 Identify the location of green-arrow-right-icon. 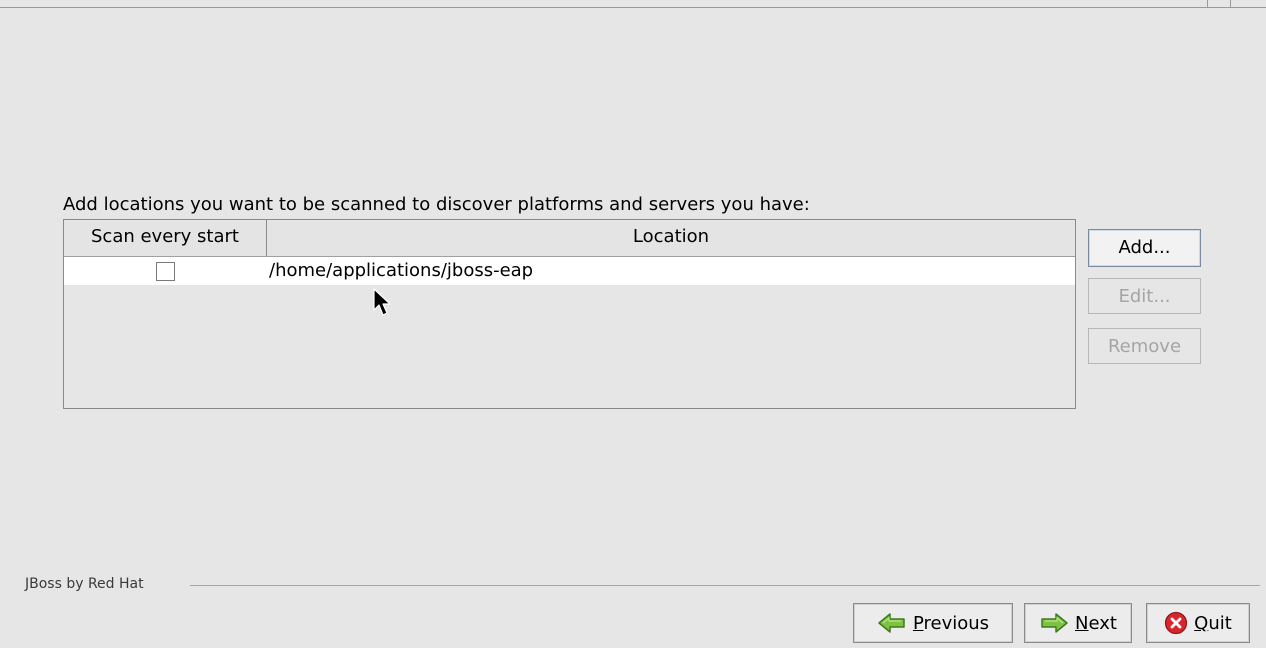
(1054, 623).